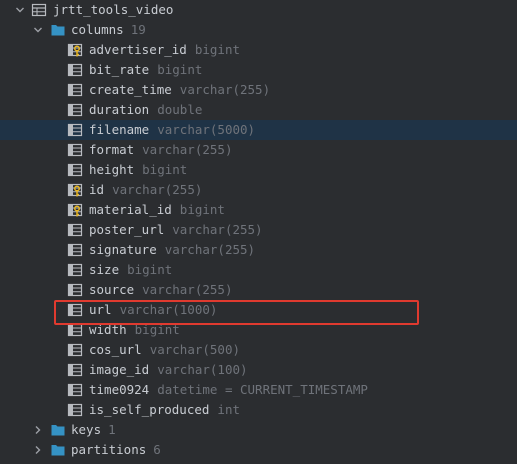  Describe the element at coordinates (157, 449) in the screenshot. I see `folder-count: 6` at that location.